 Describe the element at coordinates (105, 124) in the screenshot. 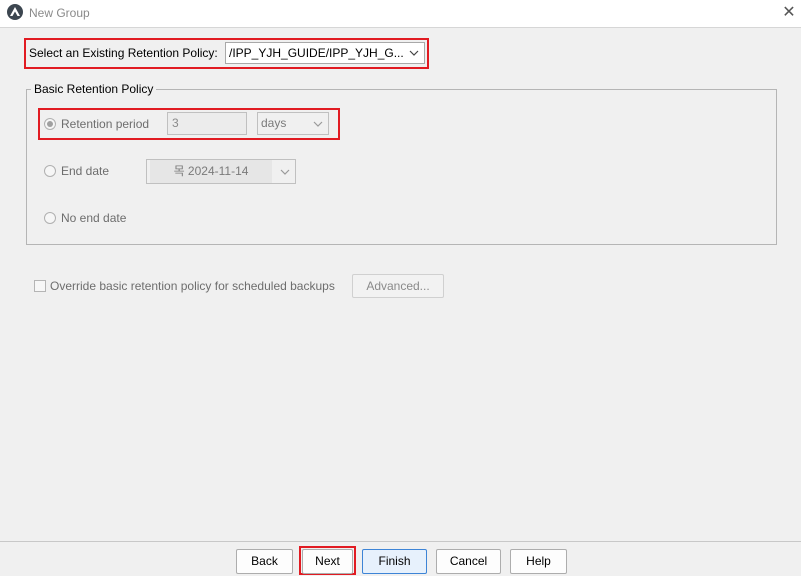

I see `retention-period-label: Retention period` at that location.